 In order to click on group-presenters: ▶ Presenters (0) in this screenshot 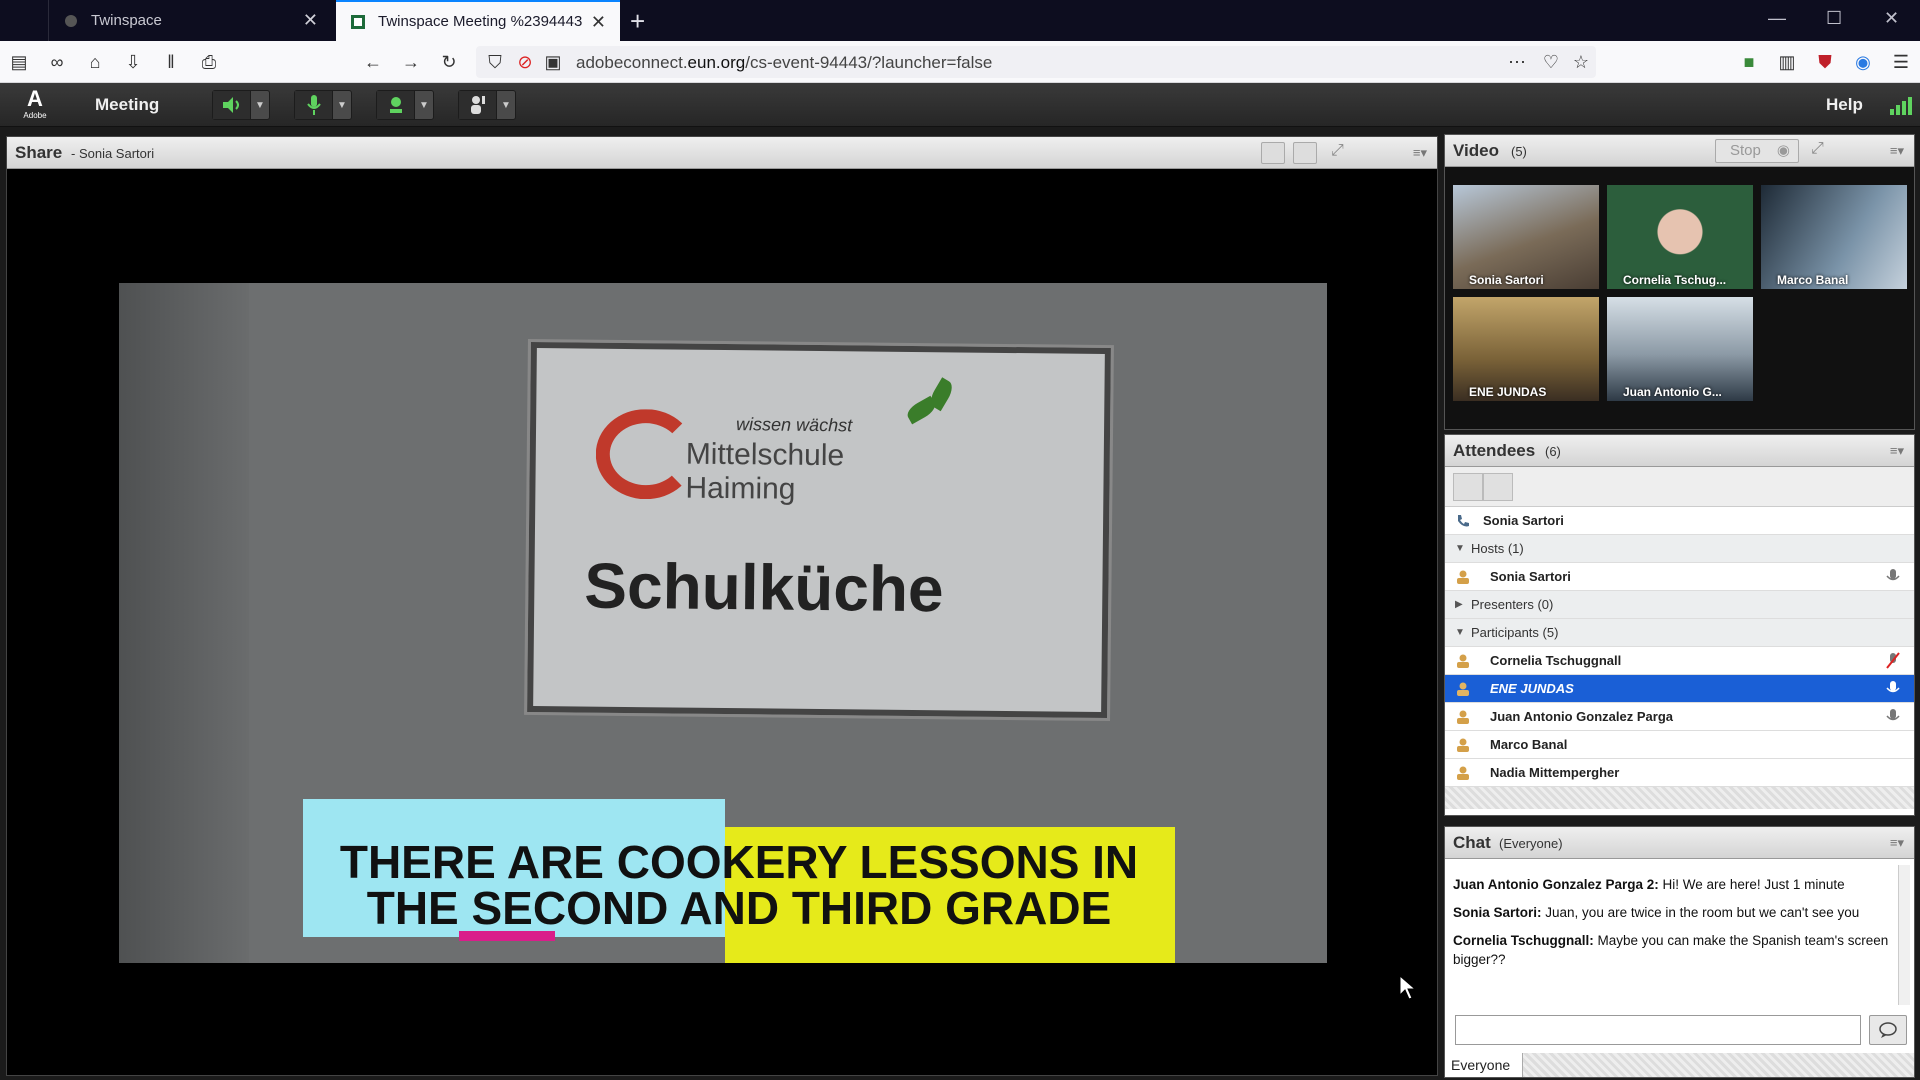, I will do `click(1679, 605)`.